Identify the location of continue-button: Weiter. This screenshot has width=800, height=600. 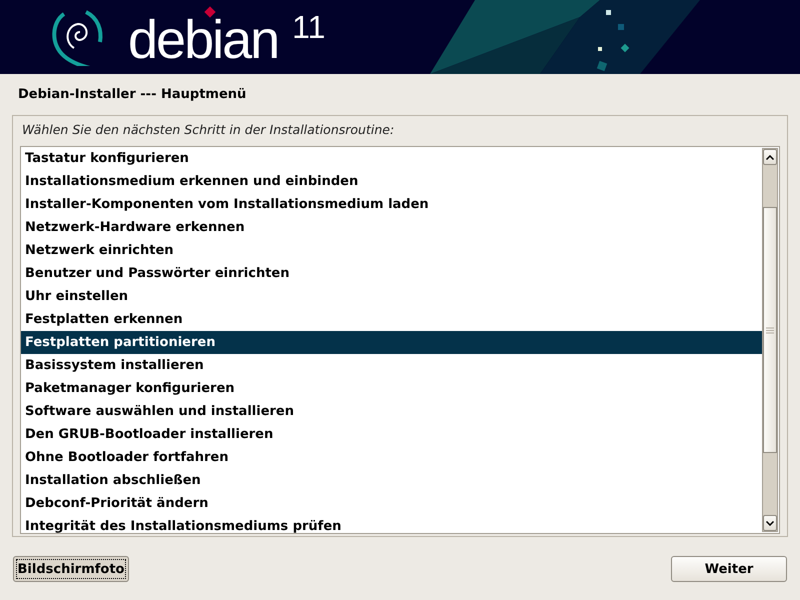
(729, 569).